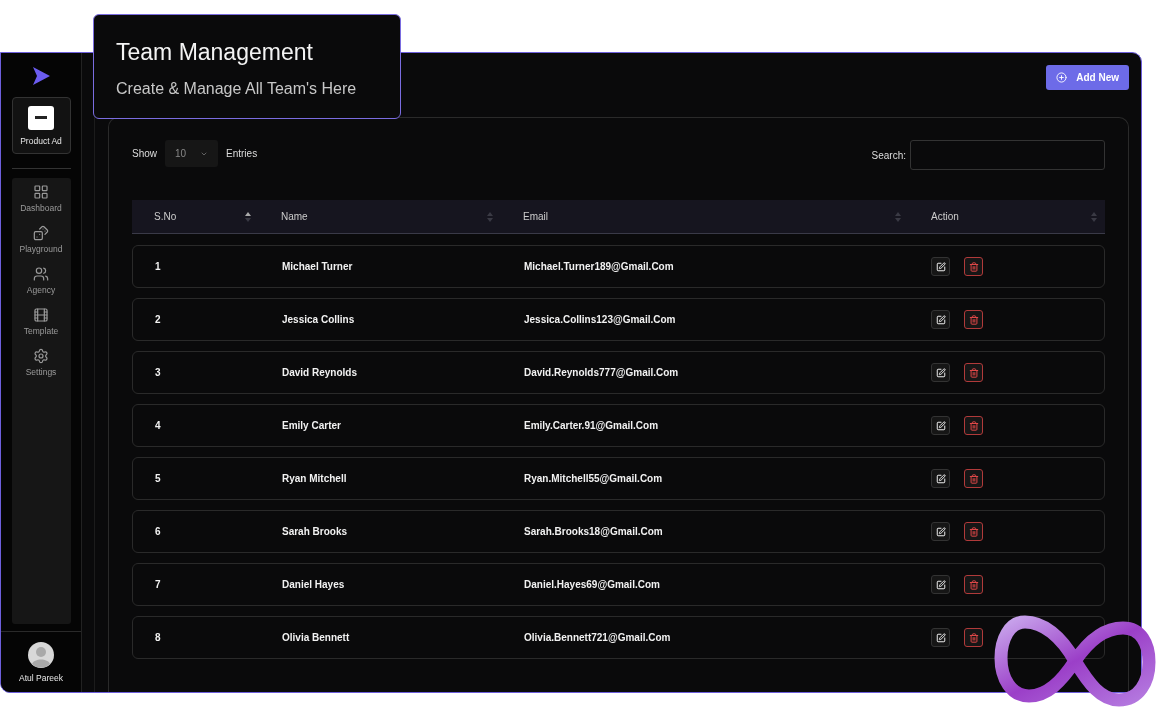 This screenshot has width=1170, height=722. What do you see at coordinates (41, 249) in the screenshot?
I see `nav-item: Playground` at bounding box center [41, 249].